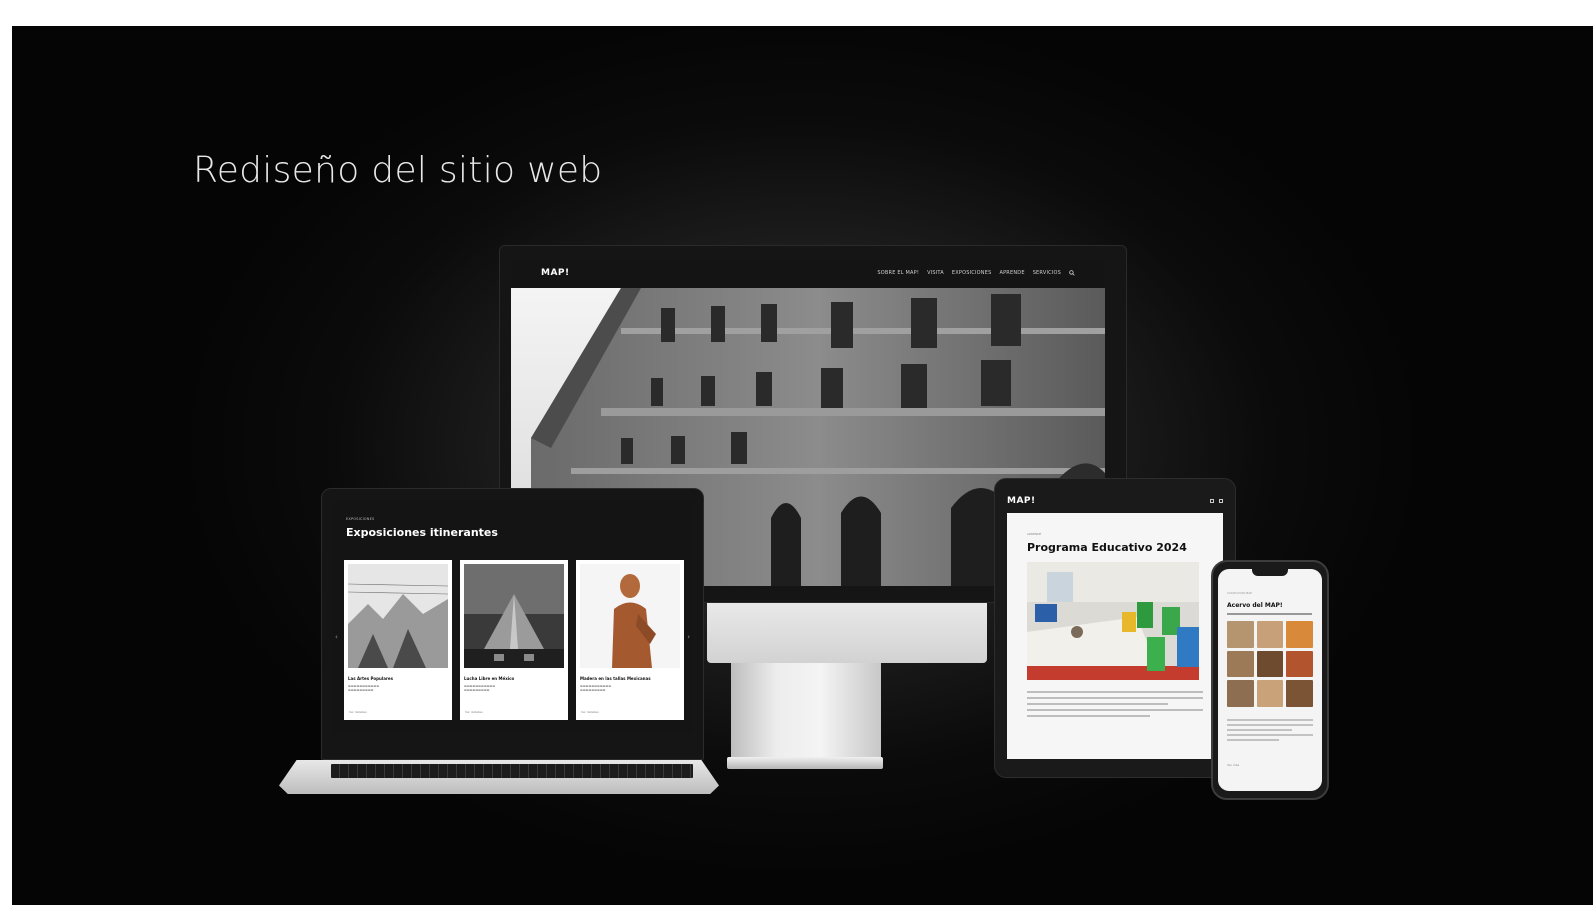  What do you see at coordinates (1239, 593) in the screenshot?
I see `breadcrumb: COLECCIÓN MAP` at bounding box center [1239, 593].